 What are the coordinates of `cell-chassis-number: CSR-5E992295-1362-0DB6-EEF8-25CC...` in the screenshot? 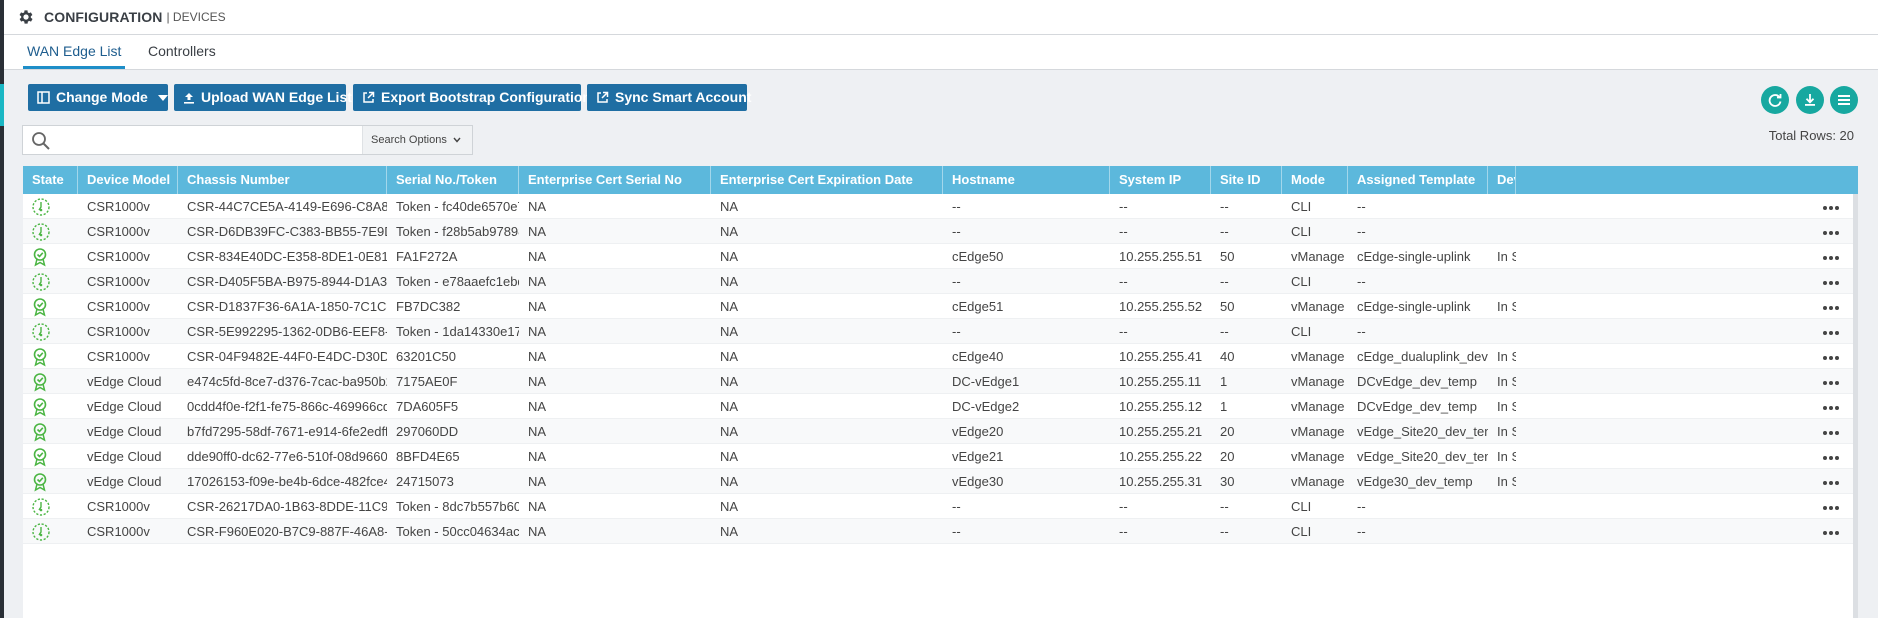 It's located at (287, 331).